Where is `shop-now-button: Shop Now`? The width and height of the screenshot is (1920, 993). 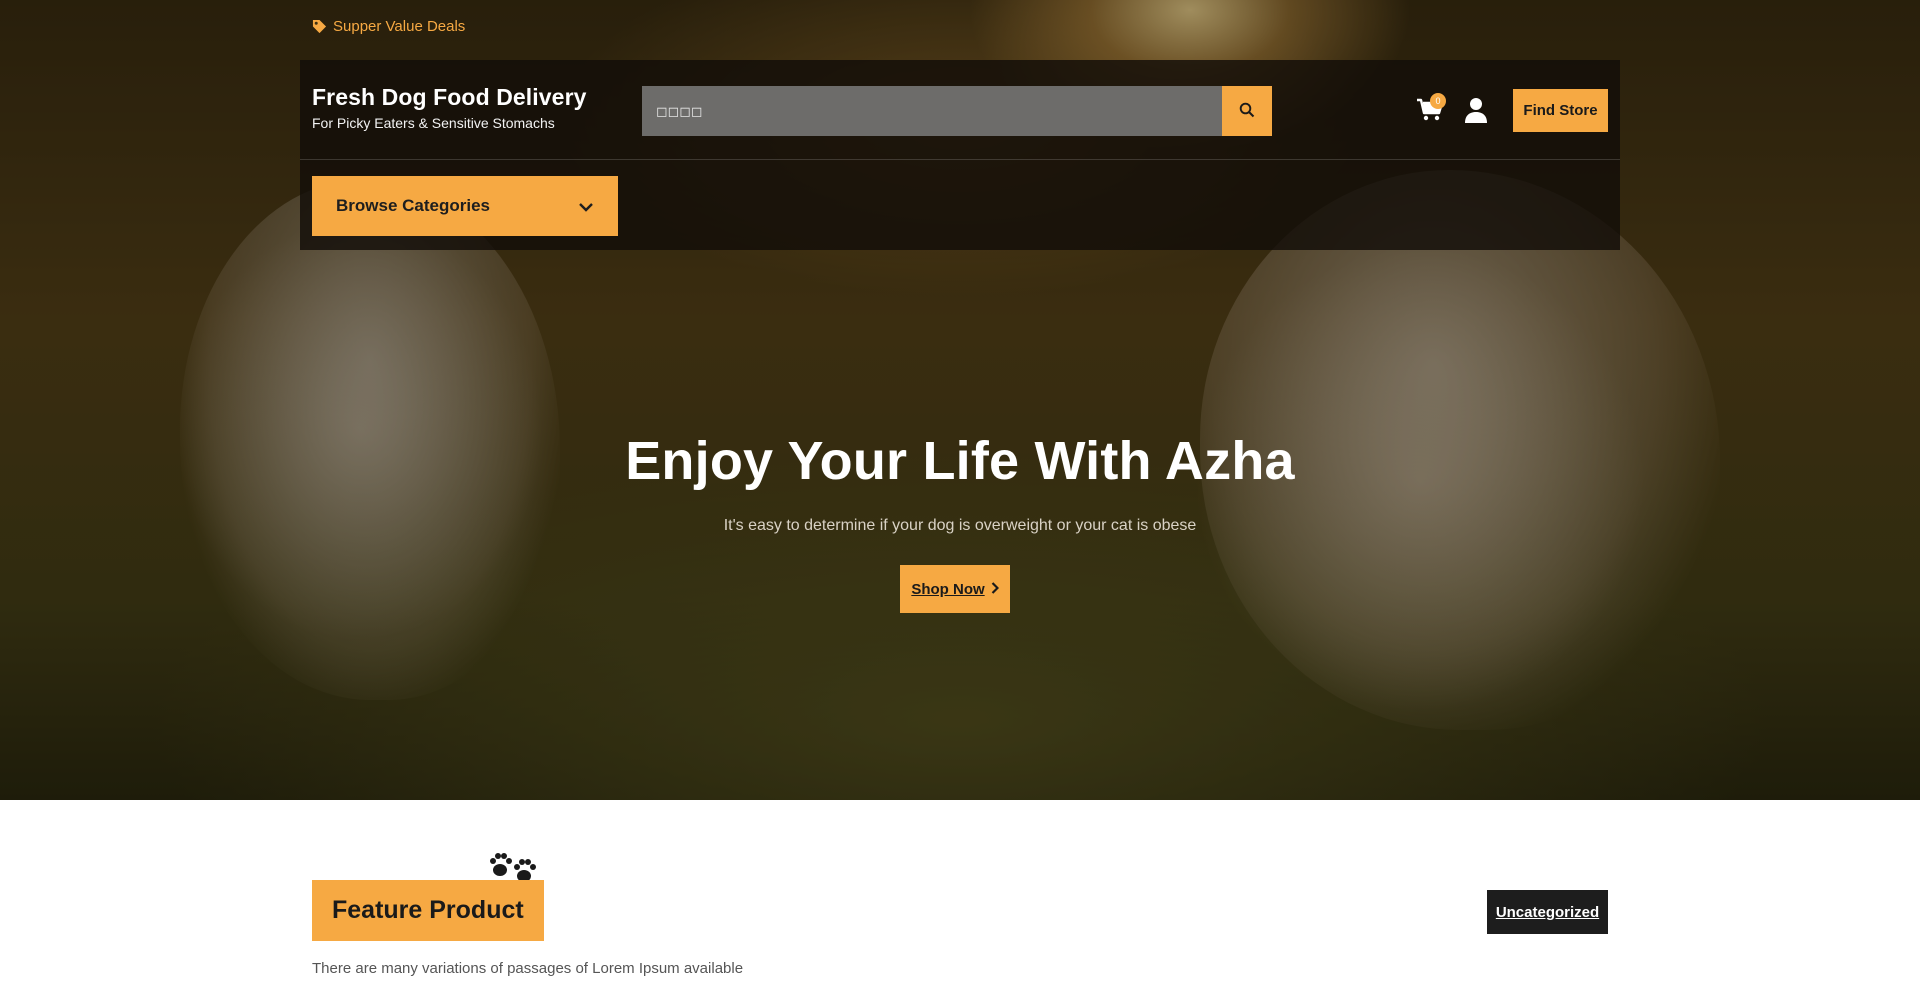 shop-now-button: Shop Now is located at coordinates (955, 589).